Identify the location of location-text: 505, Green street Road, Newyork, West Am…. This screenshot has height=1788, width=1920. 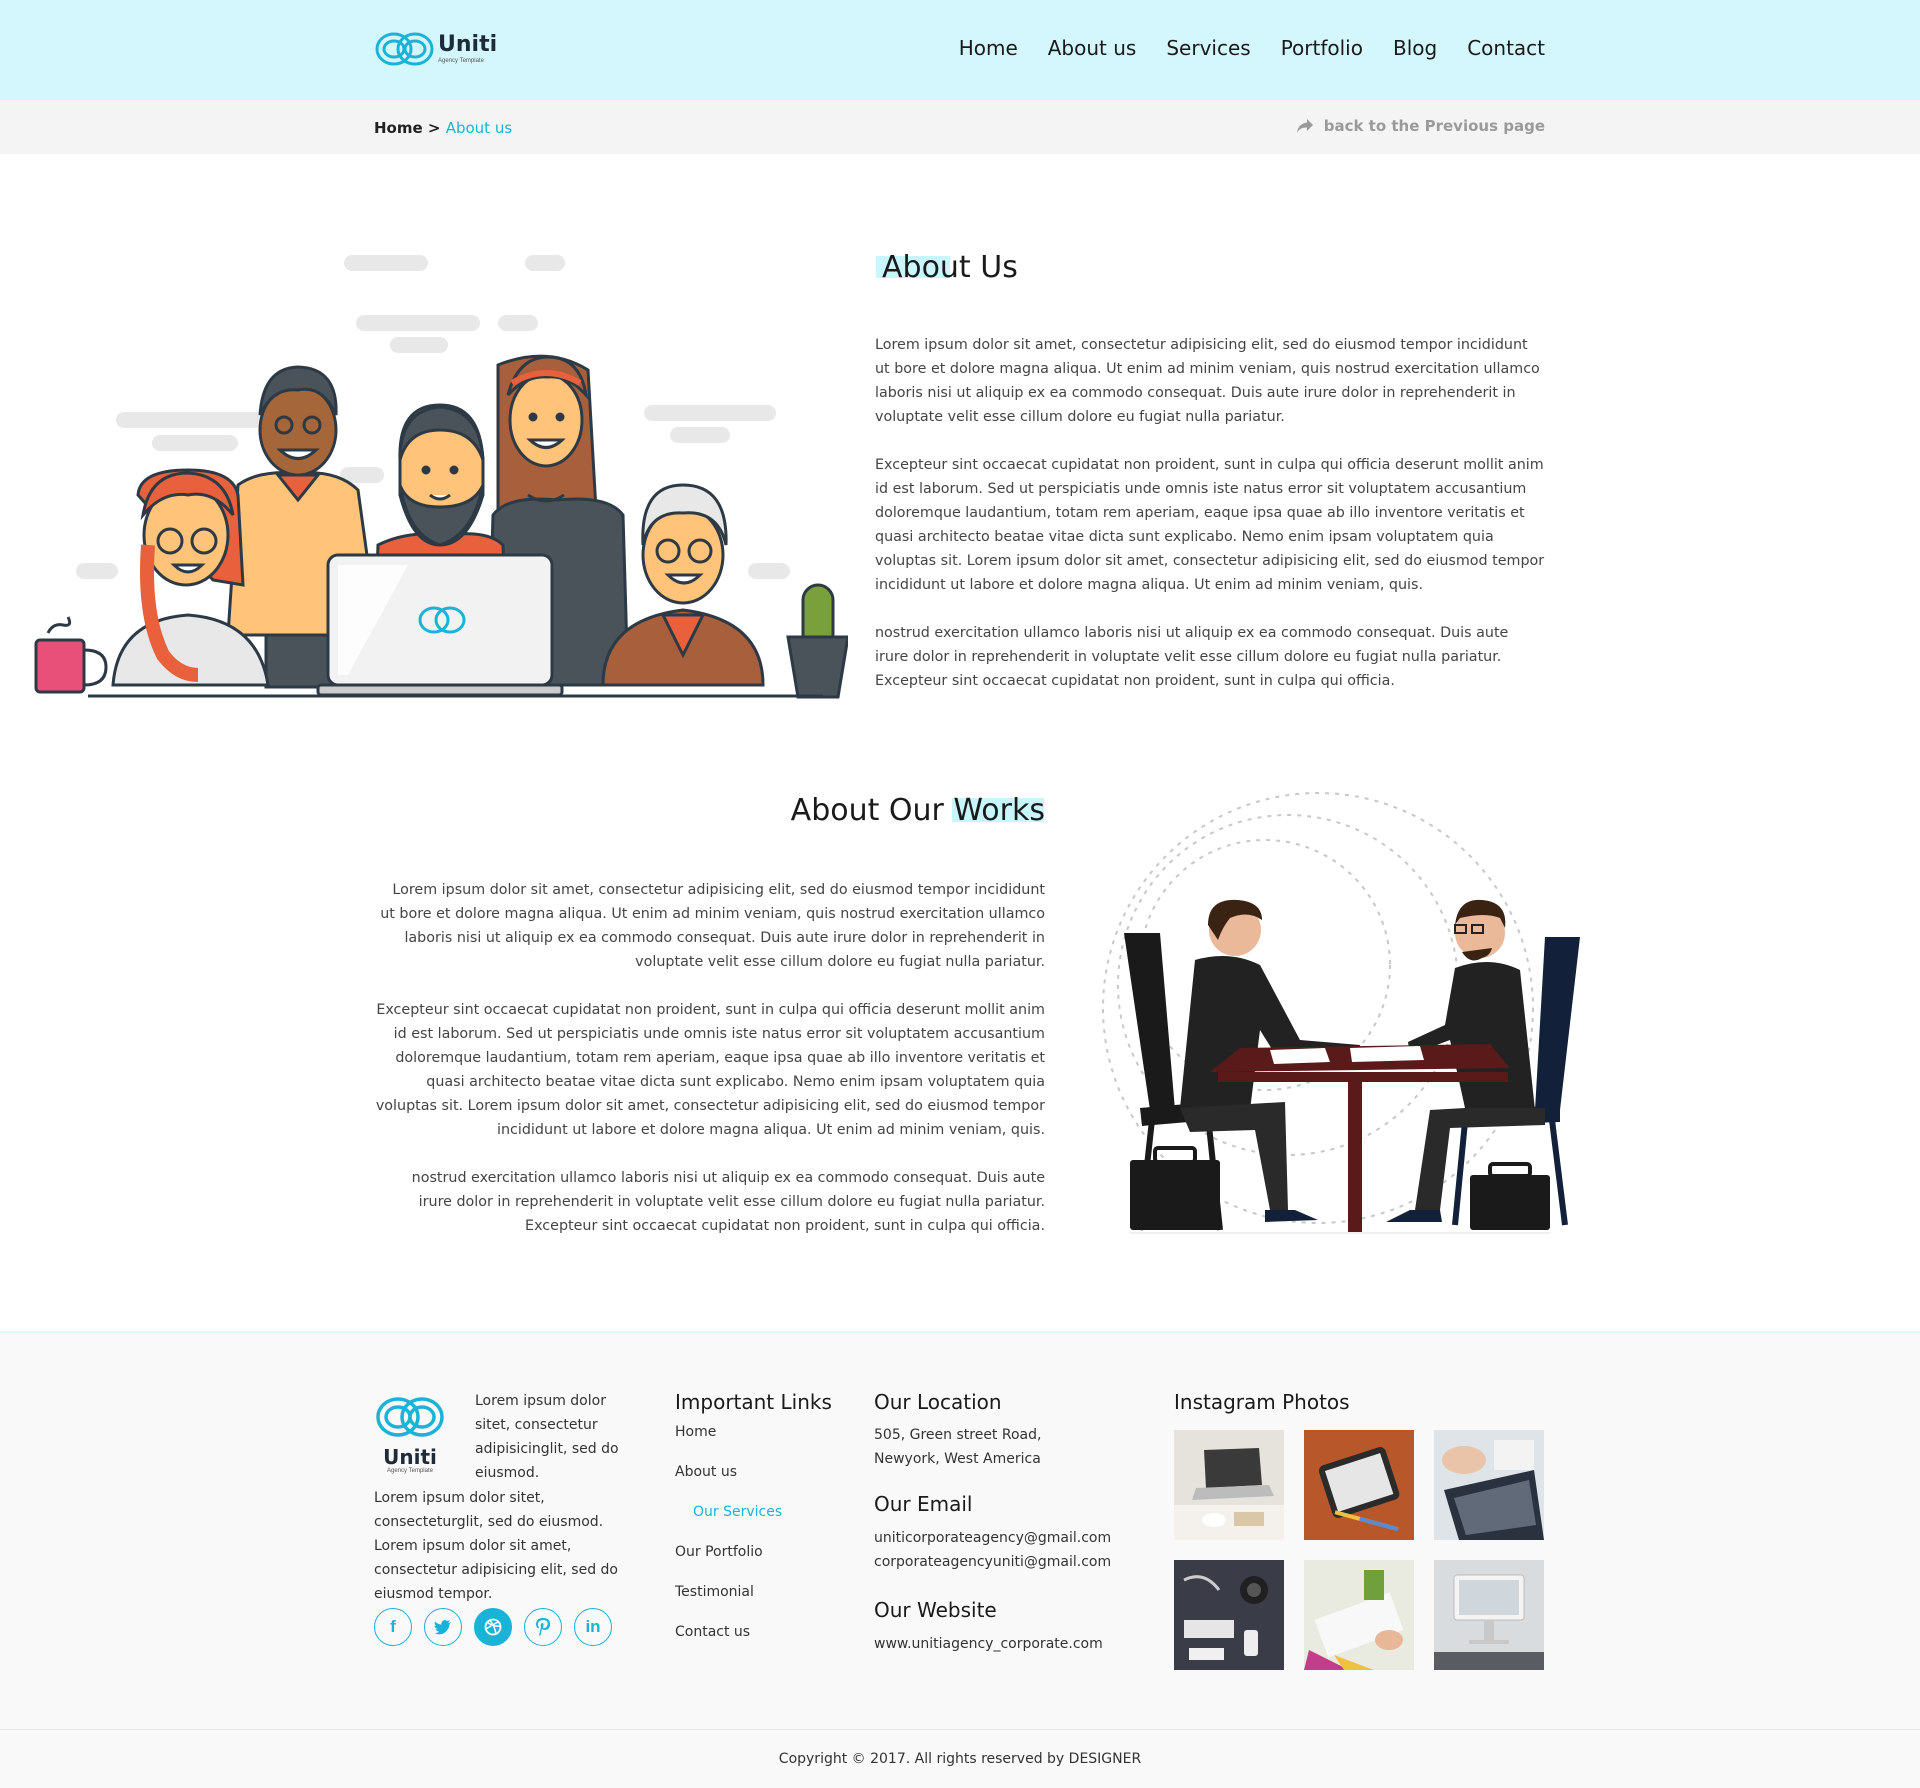
(958, 1447).